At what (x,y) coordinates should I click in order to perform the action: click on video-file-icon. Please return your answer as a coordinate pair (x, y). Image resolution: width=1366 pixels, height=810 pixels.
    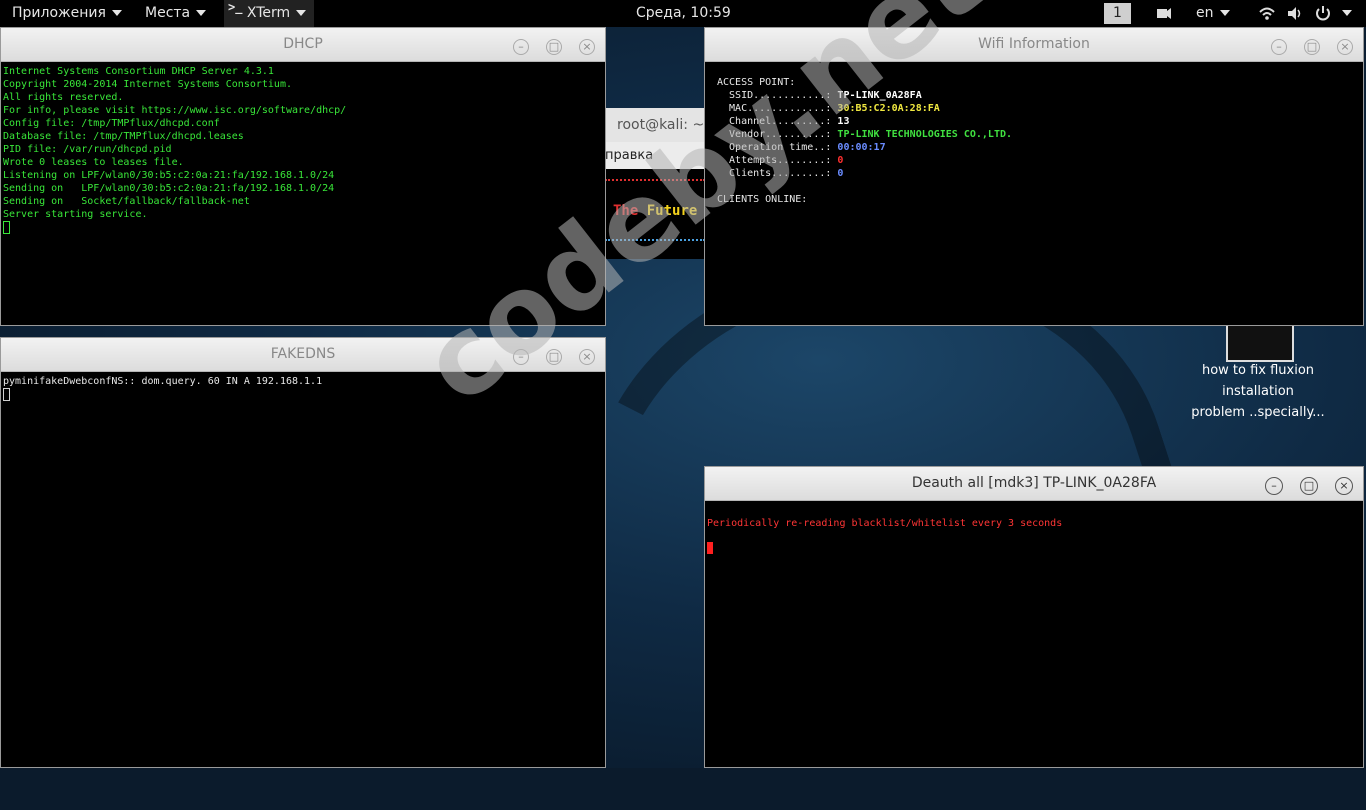
    Looking at the image, I should click on (1260, 343).